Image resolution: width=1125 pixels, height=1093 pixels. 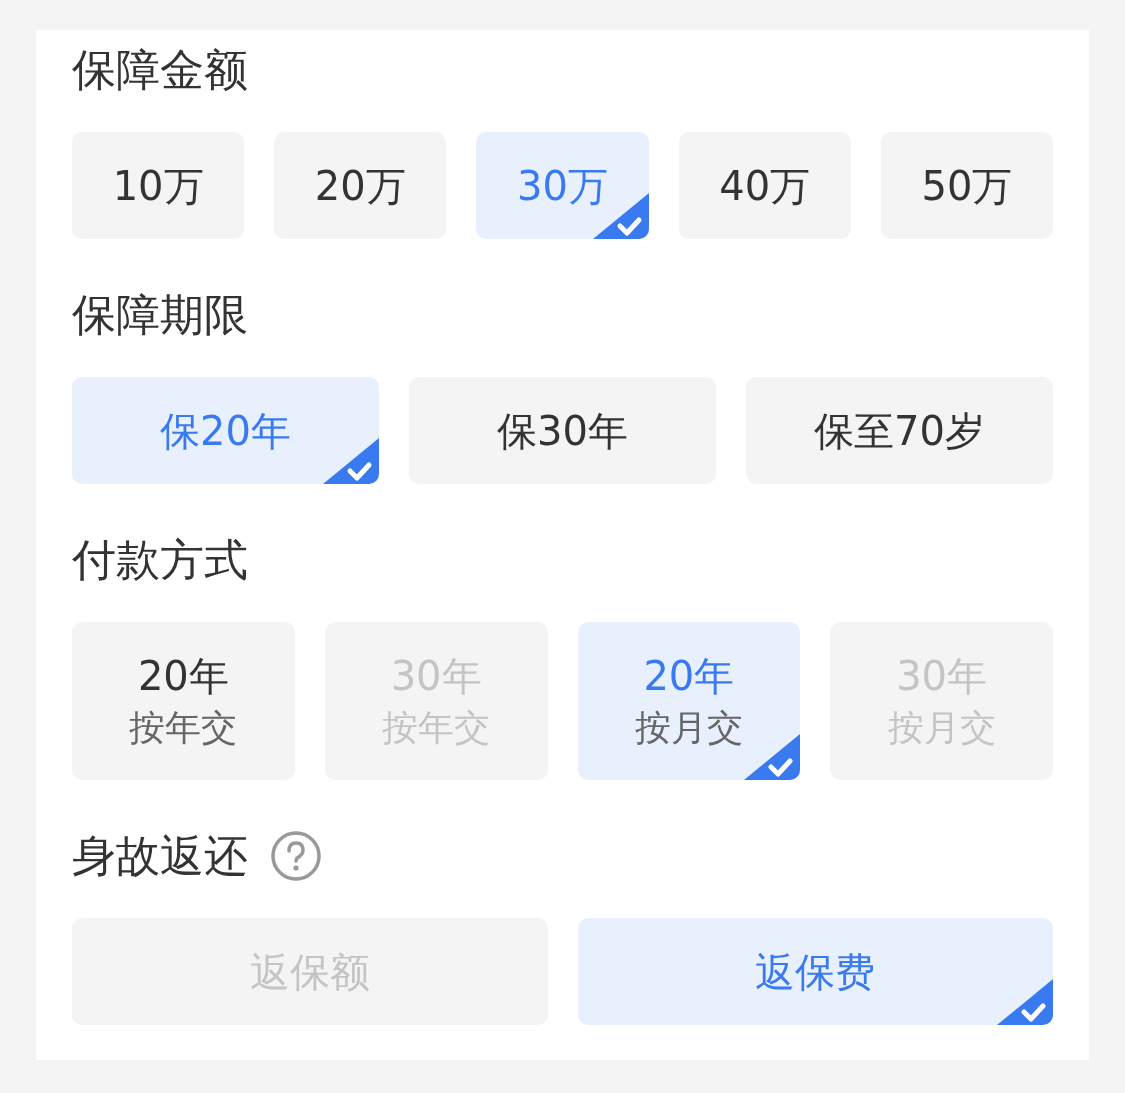 I want to click on option-button: 10万, so click(x=158, y=185).